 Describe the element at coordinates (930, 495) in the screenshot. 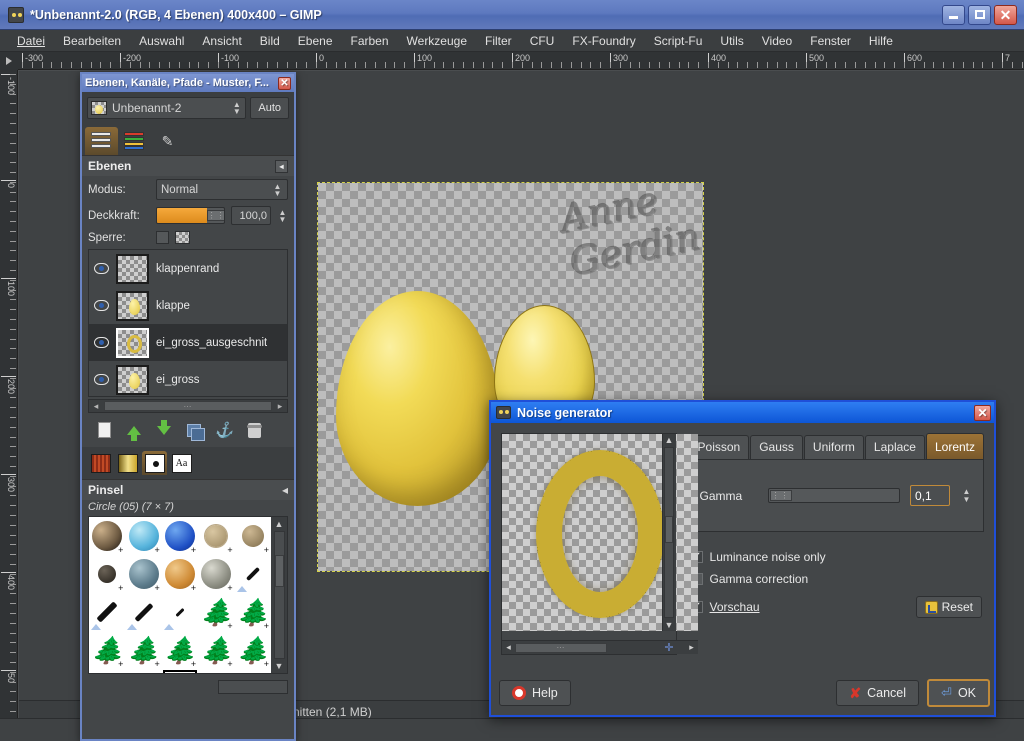

I see `gamma-value-field: 0,1` at that location.